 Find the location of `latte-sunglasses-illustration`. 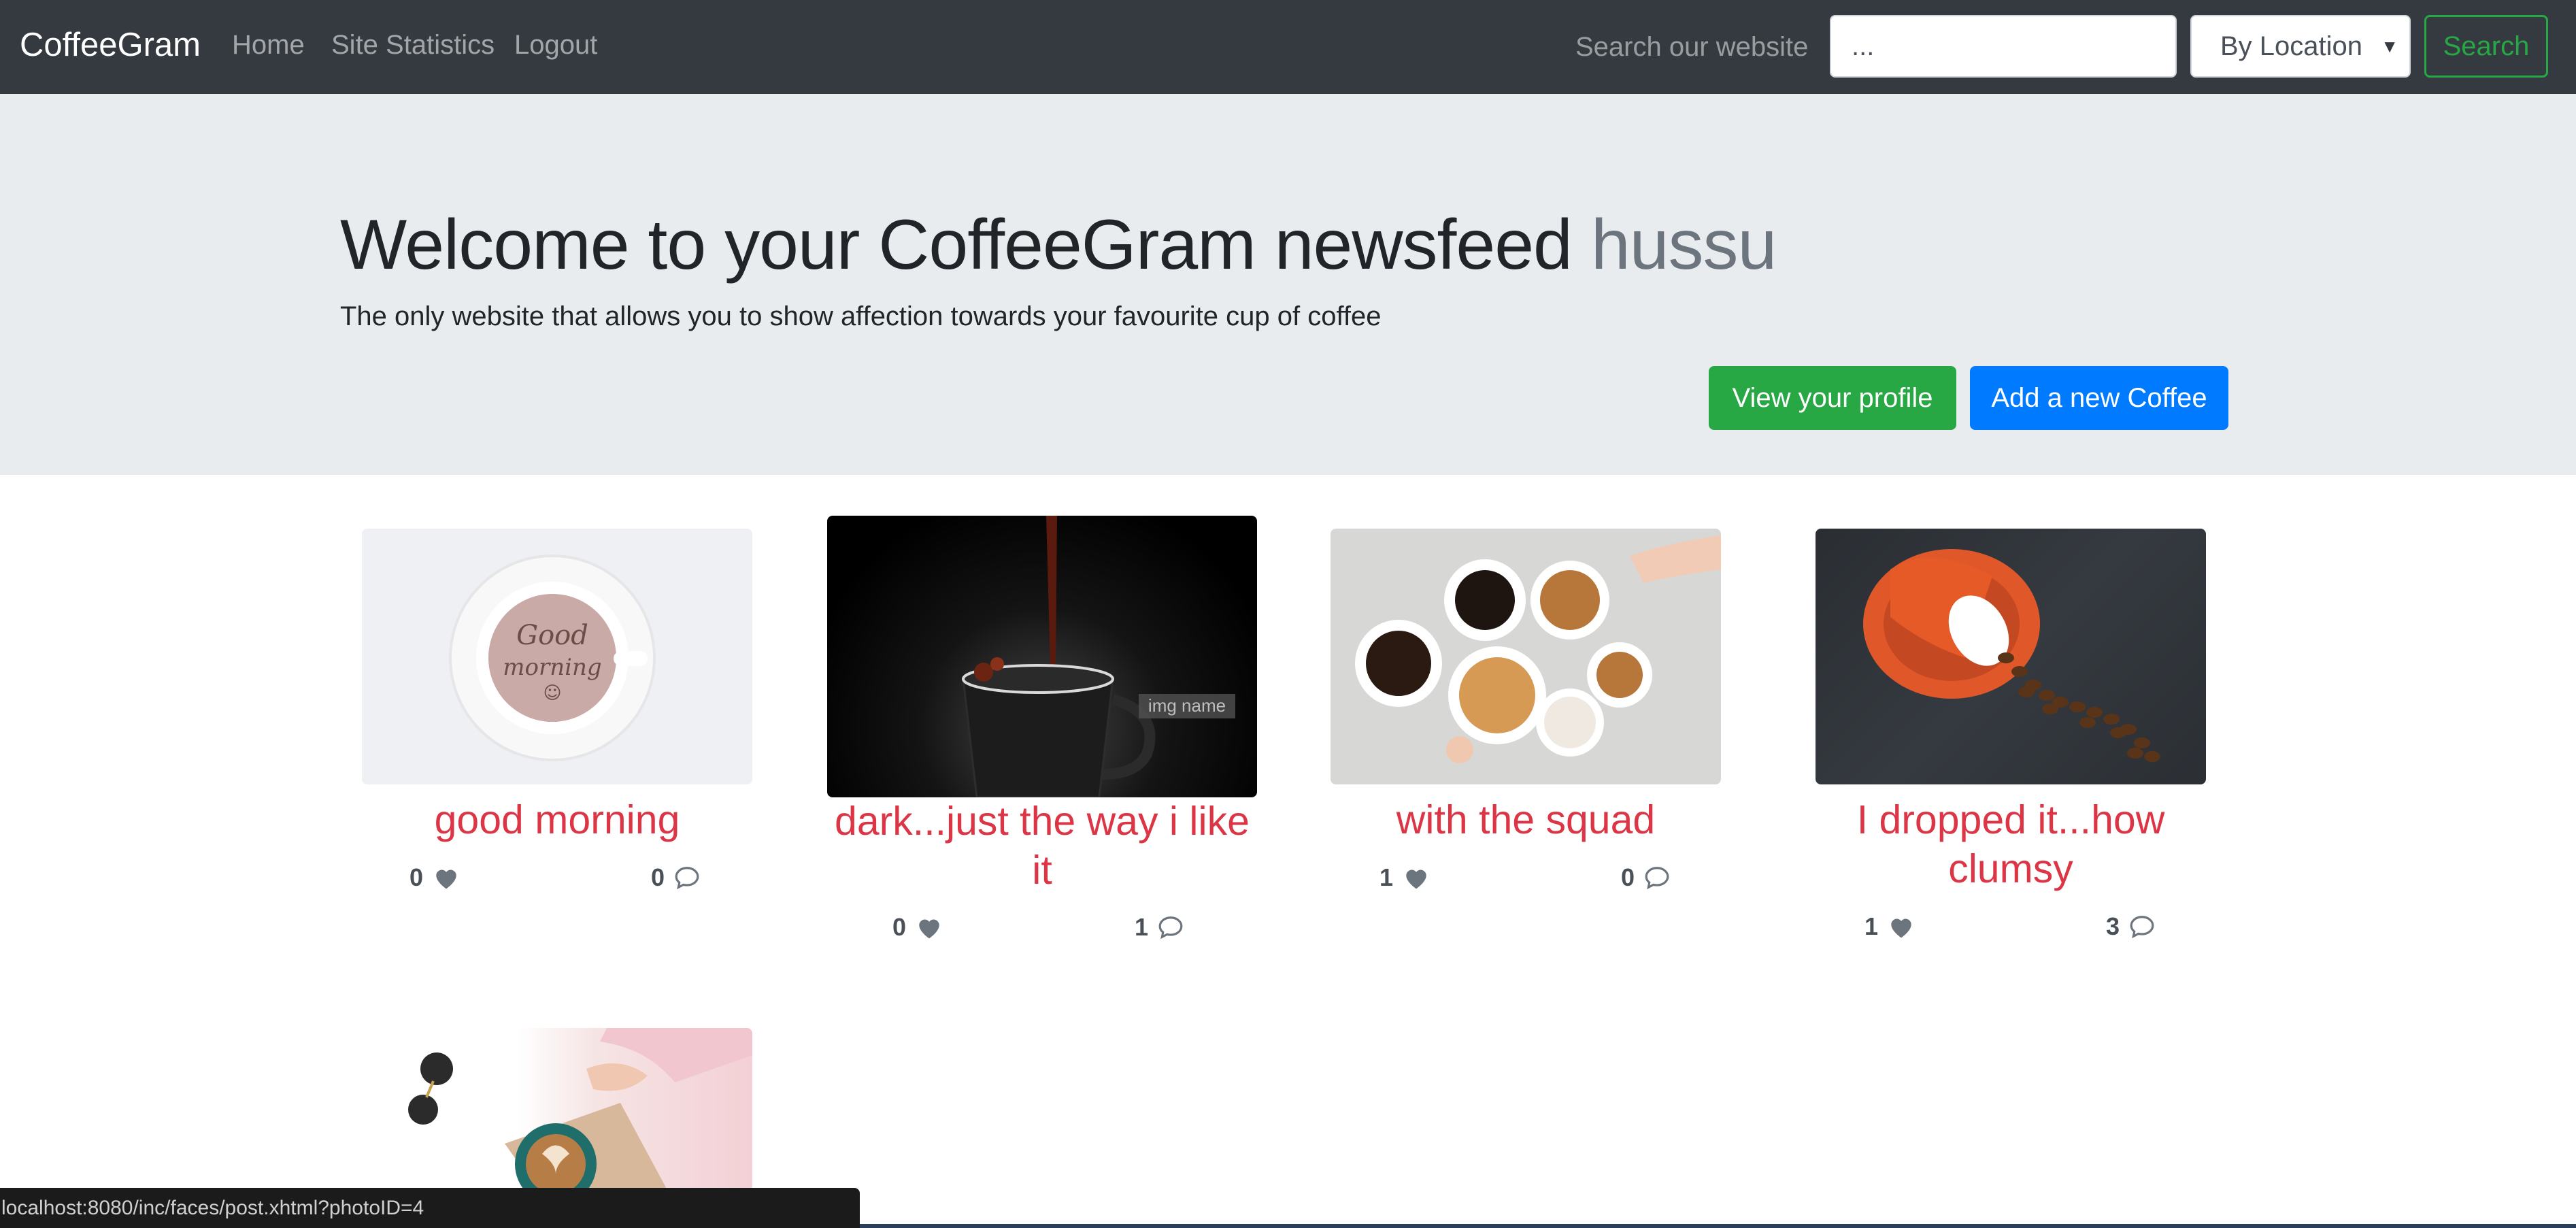

latte-sunglasses-illustration is located at coordinates (580, 1109).